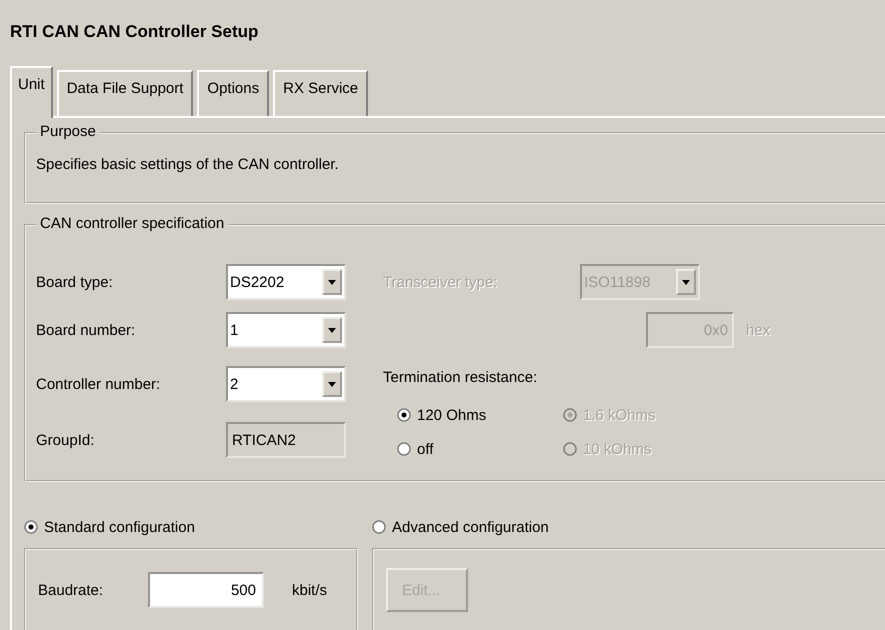 The height and width of the screenshot is (630, 885). Describe the element at coordinates (71, 590) in the screenshot. I see `field-label: Baudrate:` at that location.